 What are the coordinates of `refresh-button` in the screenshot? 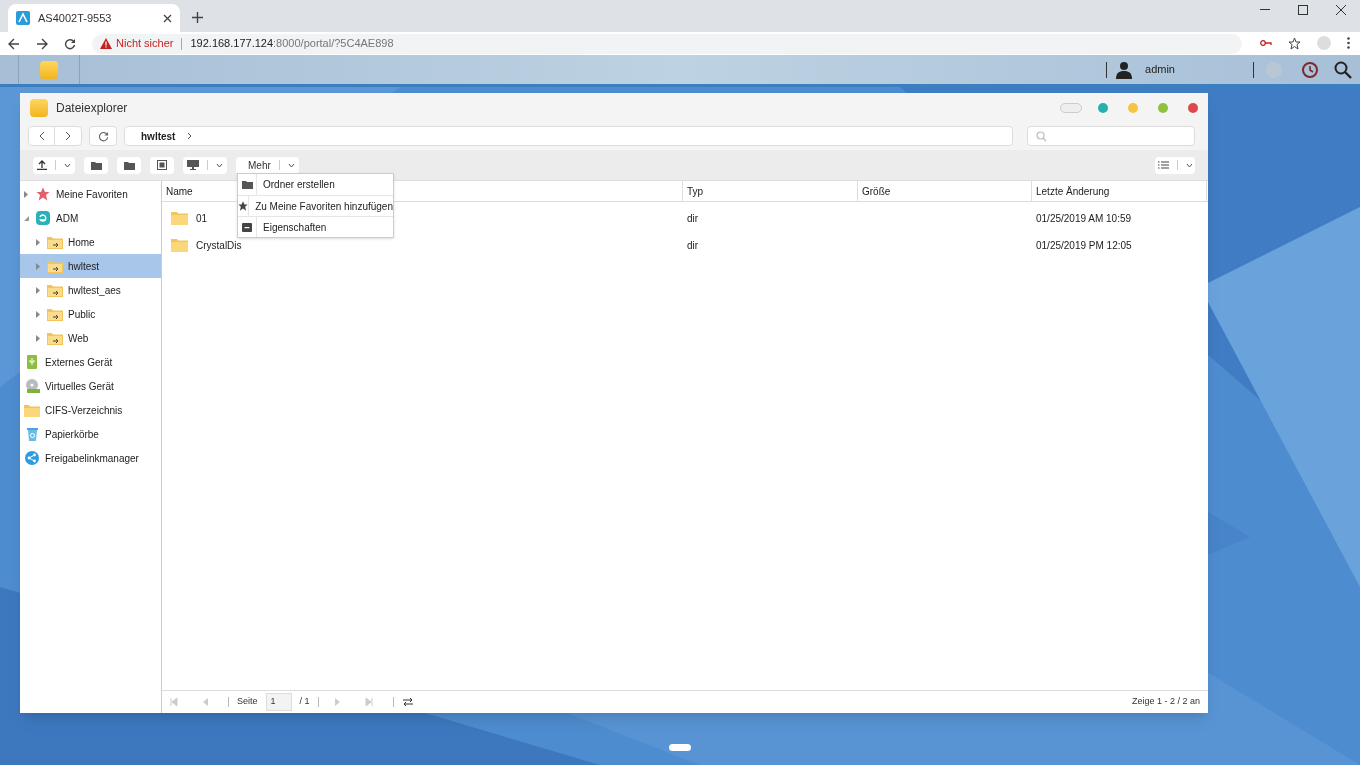 It's located at (103, 136).